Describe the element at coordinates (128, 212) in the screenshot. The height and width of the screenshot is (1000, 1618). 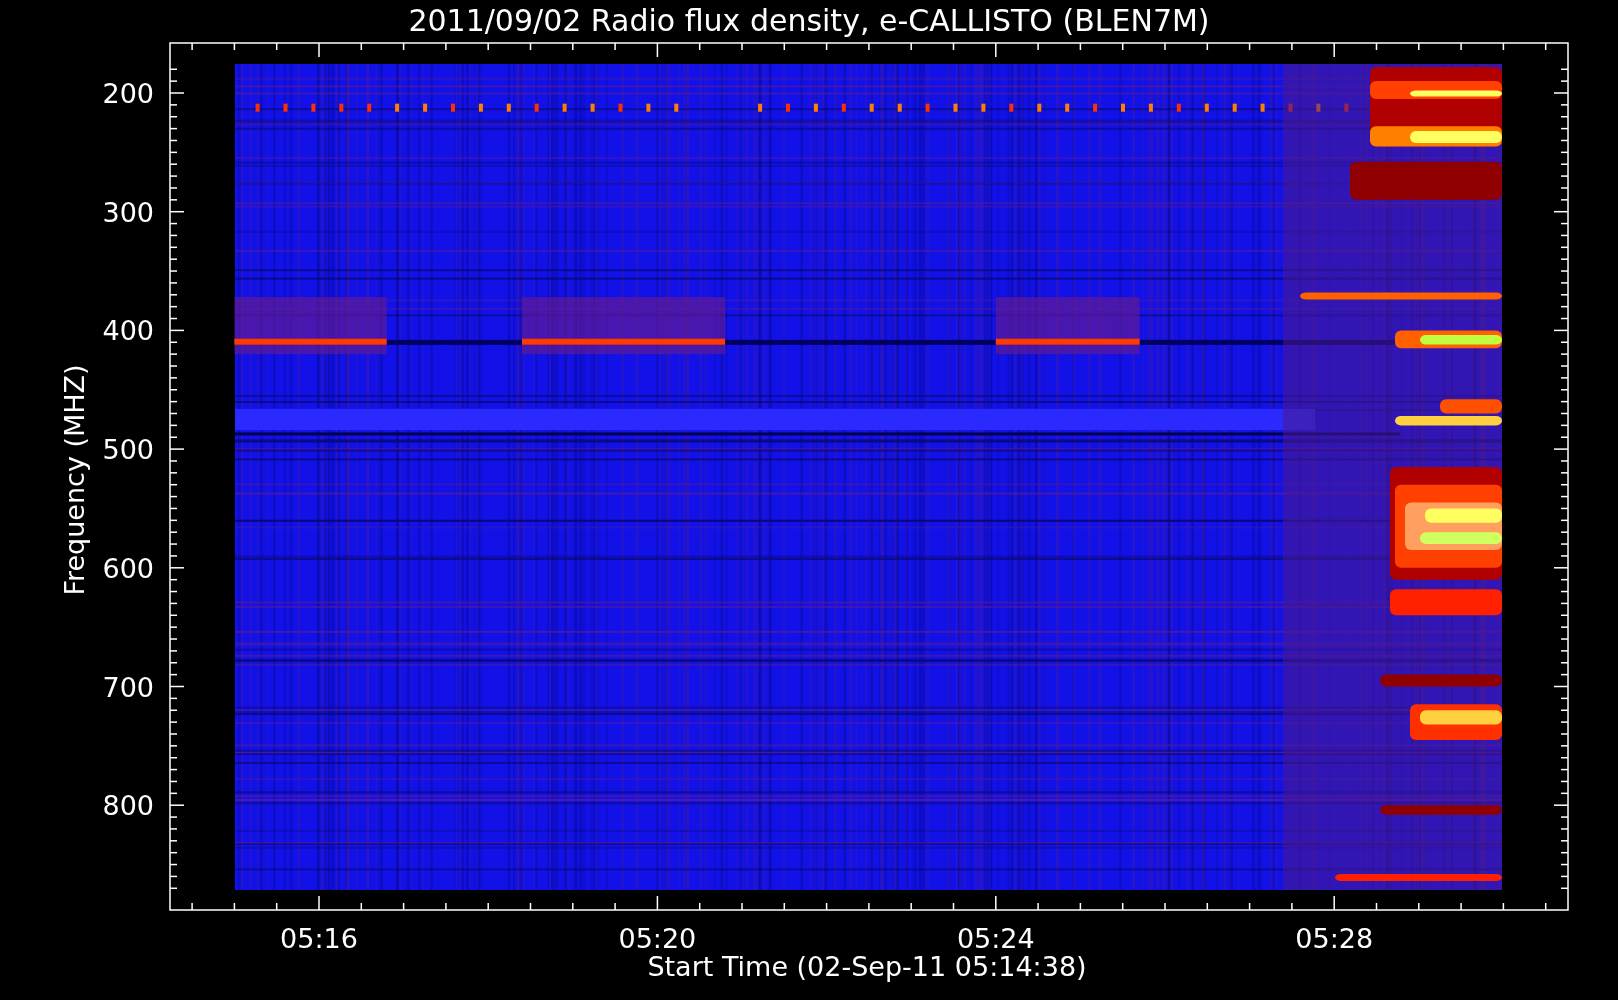
I see `y-tick-label: 300` at that location.